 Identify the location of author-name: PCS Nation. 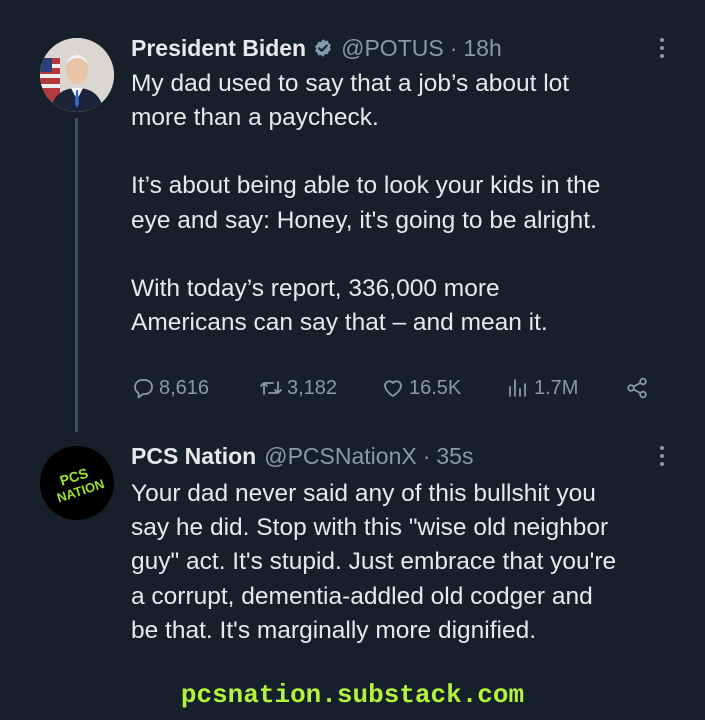
(193, 456).